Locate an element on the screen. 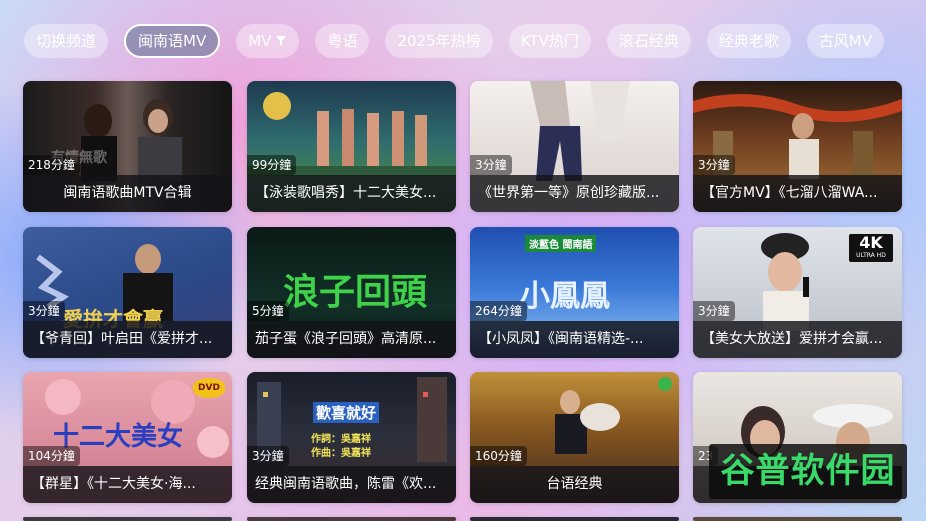  duration-badge: 218分鐘 is located at coordinates (51, 165).